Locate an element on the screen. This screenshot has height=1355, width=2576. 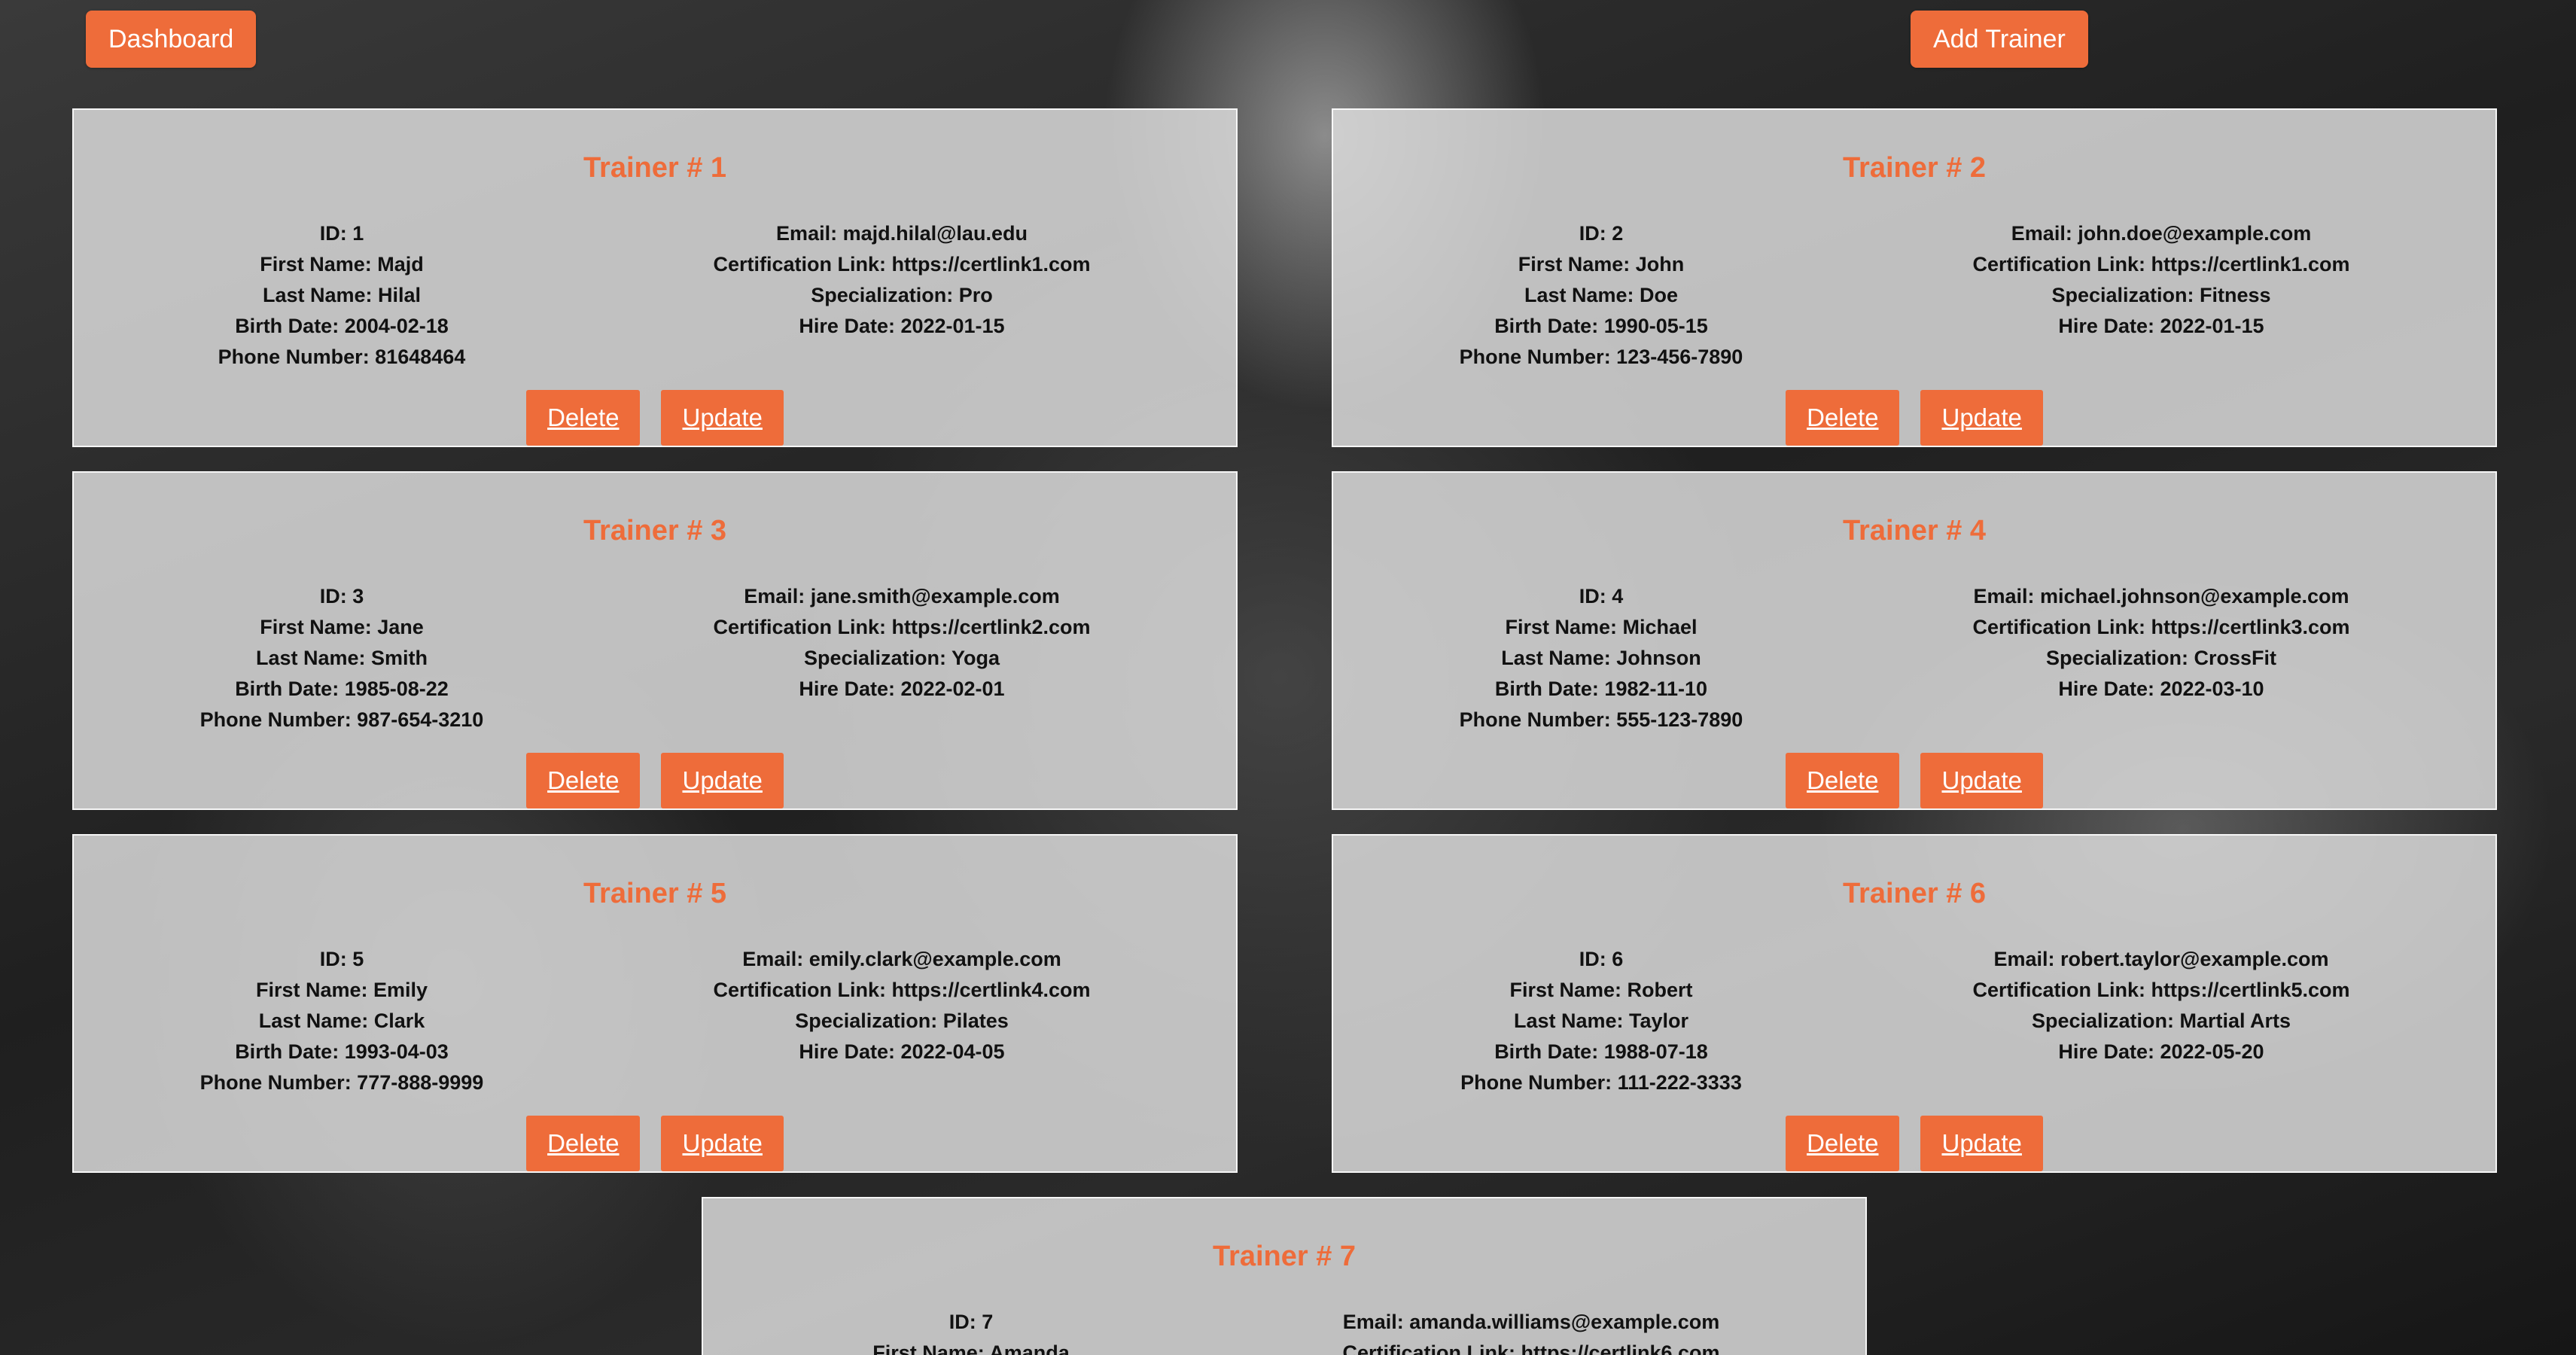
trainer-details-left: ID: 7 First Name: Amanda is located at coordinates (971, 1331).